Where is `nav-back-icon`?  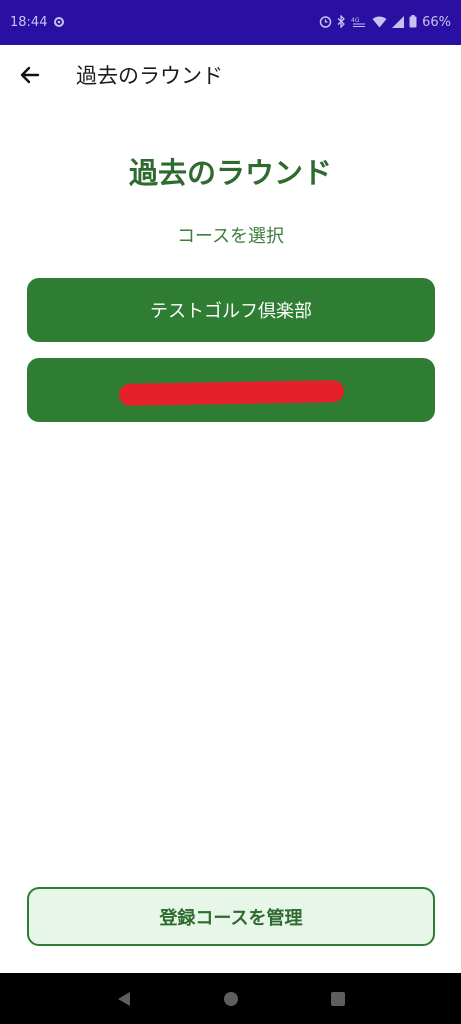 nav-back-icon is located at coordinates (123, 998).